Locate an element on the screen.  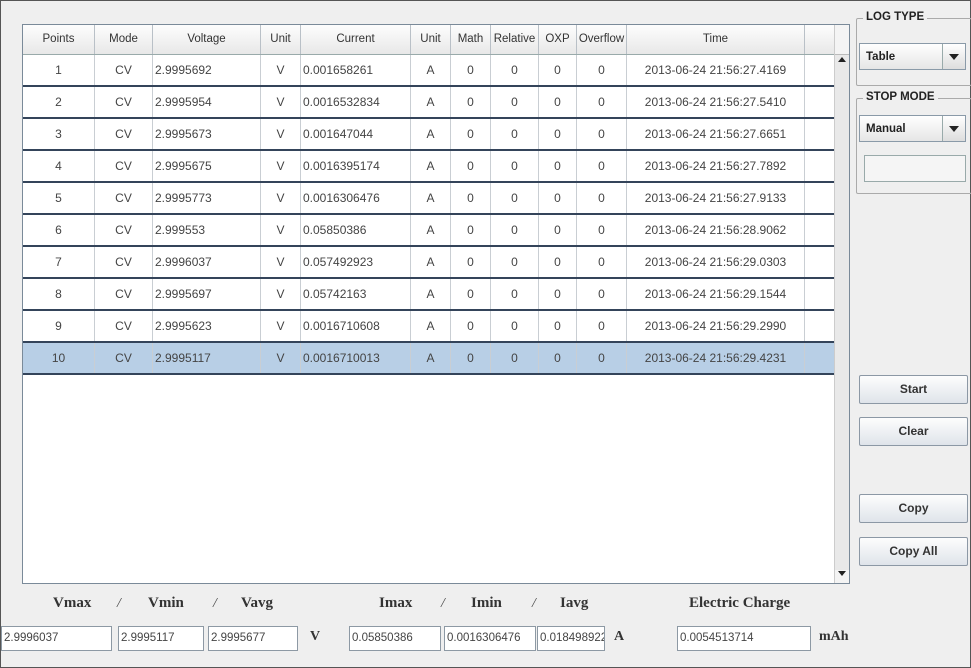
cell-time: 2013-06-24 21:56:27.6651 is located at coordinates (716, 134).